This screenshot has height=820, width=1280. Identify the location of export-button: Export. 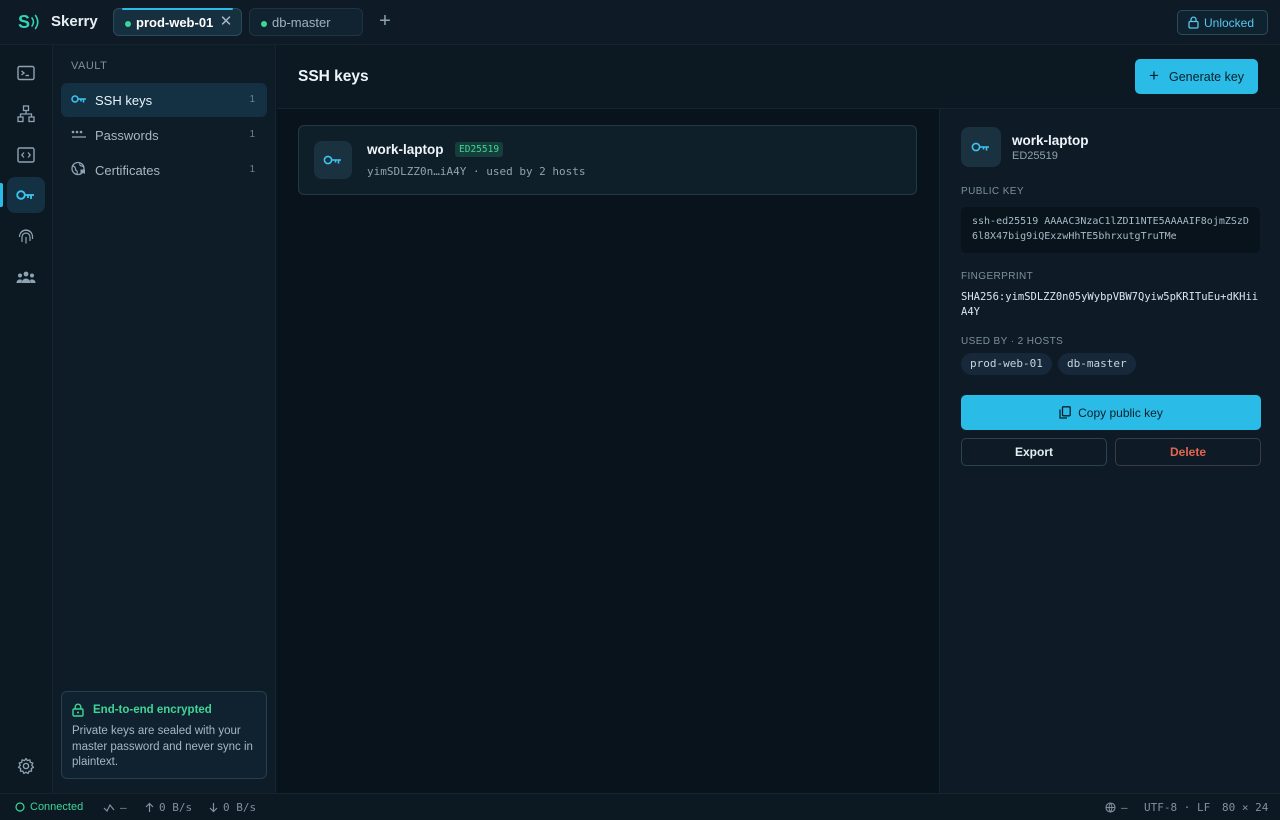
(1034, 452).